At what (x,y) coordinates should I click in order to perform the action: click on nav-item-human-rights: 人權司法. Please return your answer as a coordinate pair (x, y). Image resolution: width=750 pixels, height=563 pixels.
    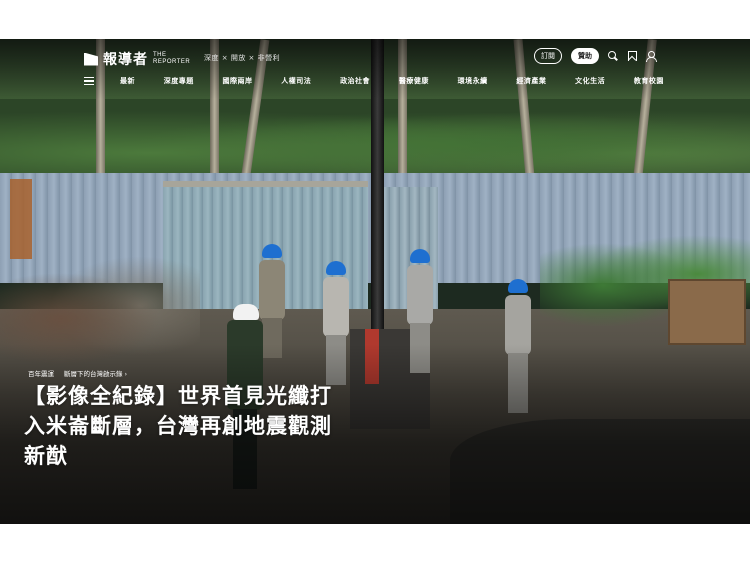
    Looking at the image, I should click on (296, 81).